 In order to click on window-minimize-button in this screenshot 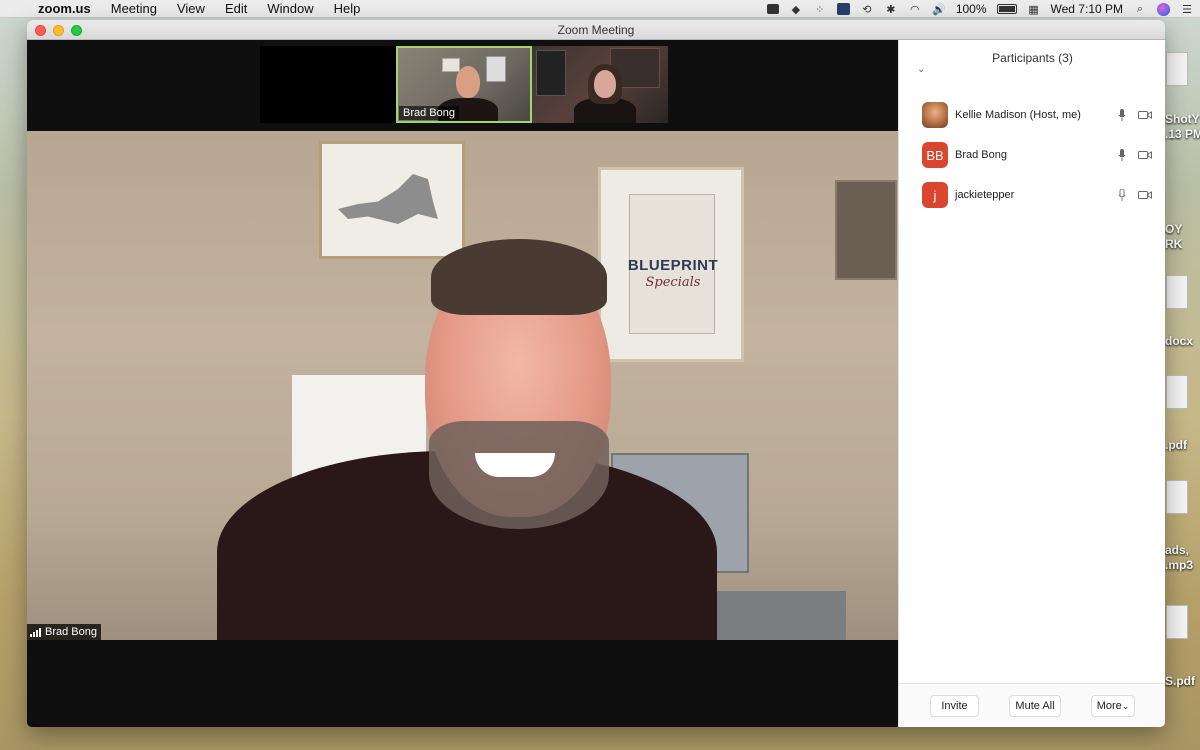, I will do `click(58, 30)`.